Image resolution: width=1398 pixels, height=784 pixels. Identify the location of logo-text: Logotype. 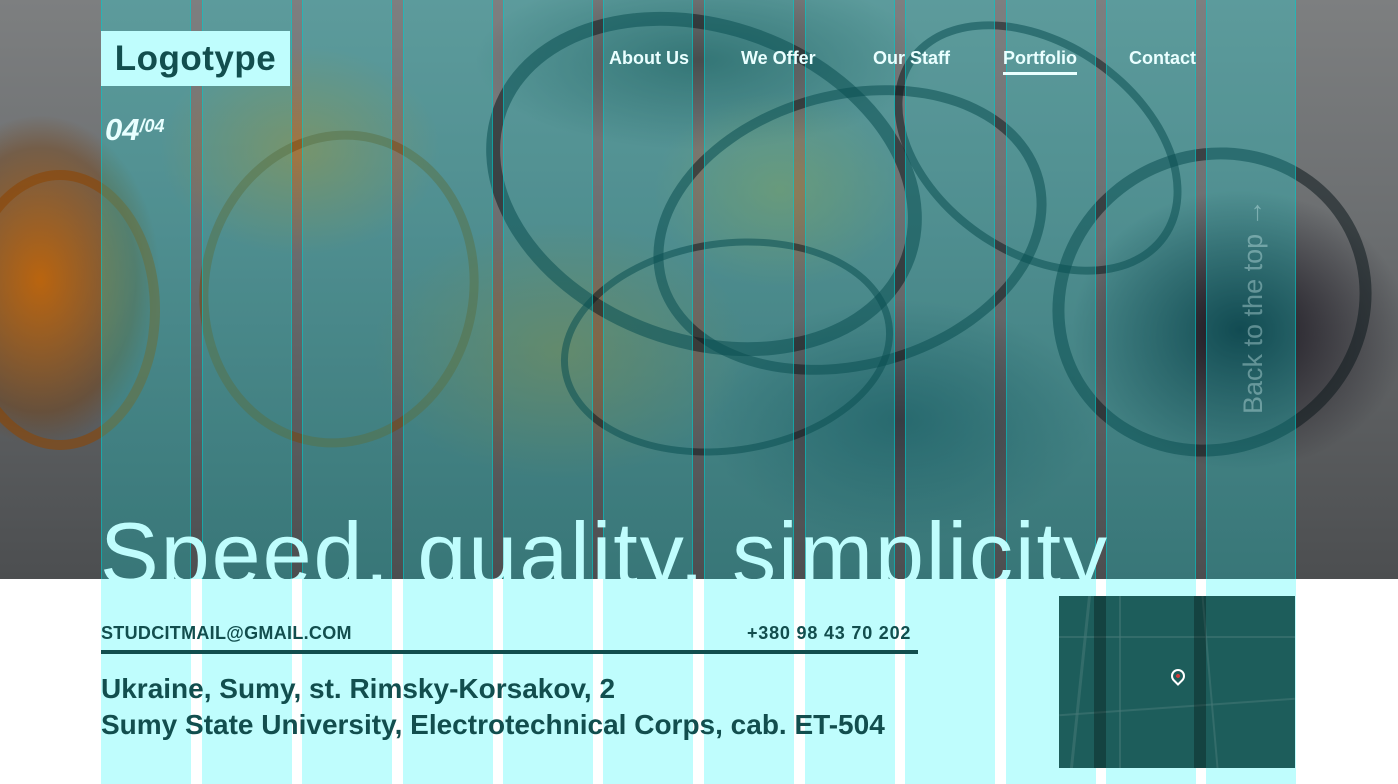
(195, 58).